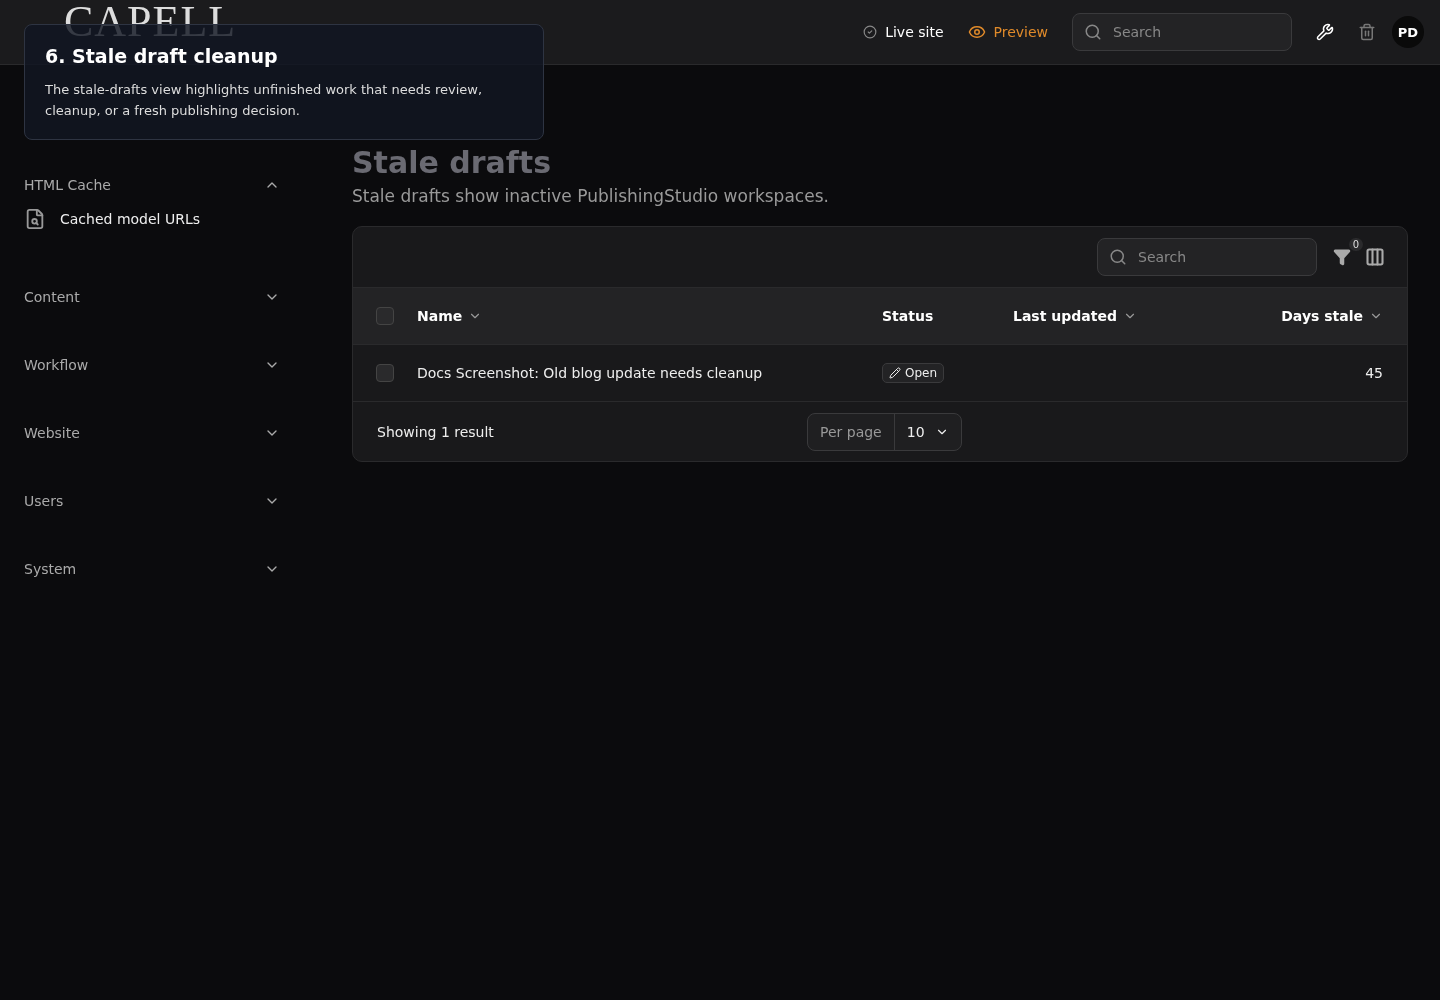  I want to click on table-cell: Docs Screenshot: Old blog update needs cleanup, so click(590, 373).